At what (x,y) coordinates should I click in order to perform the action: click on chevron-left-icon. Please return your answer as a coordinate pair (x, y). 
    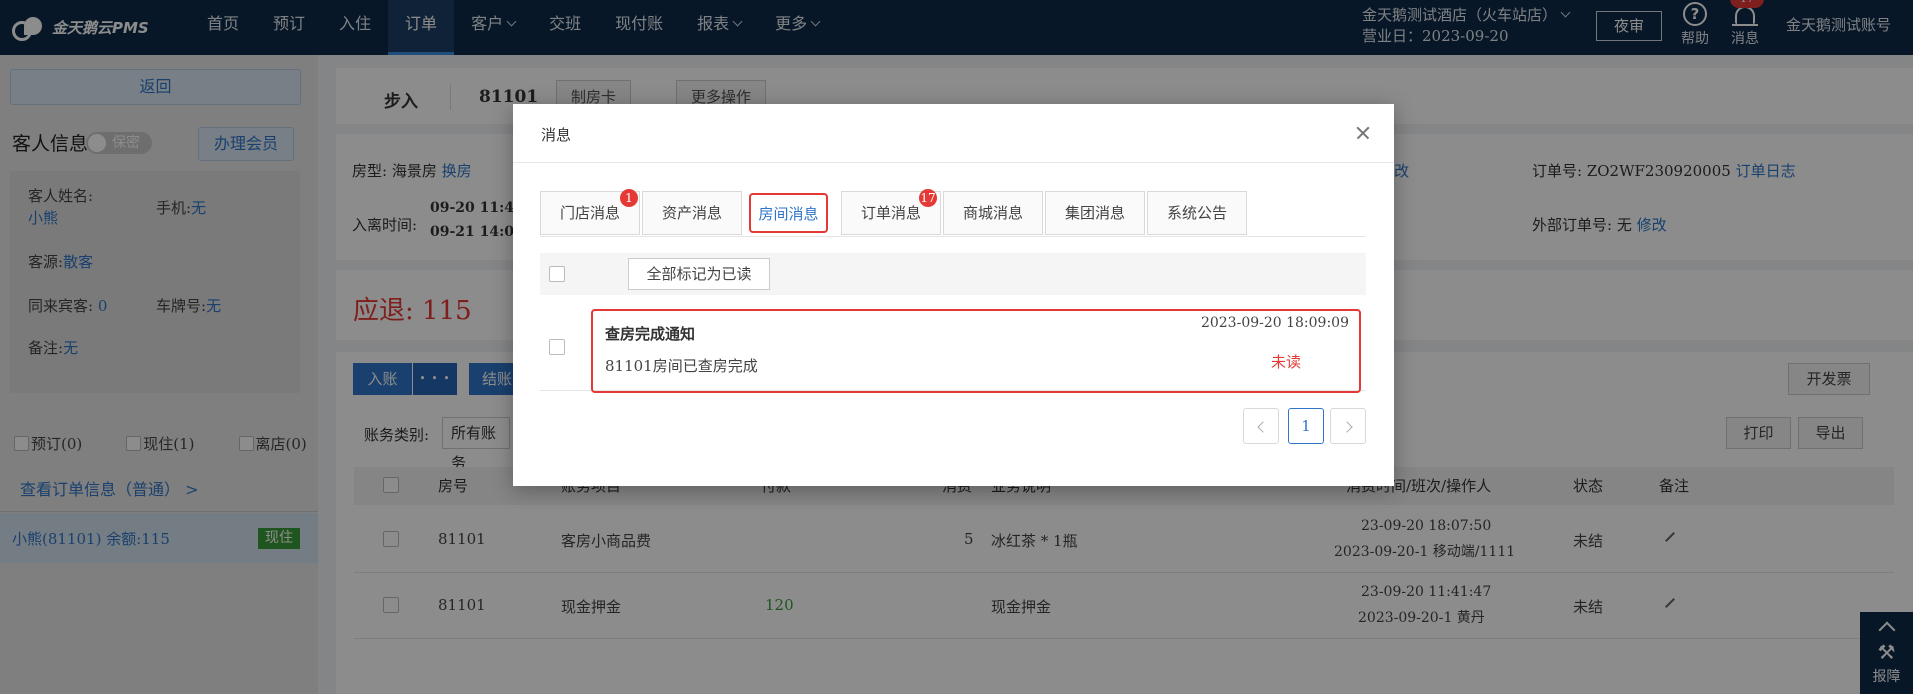
    Looking at the image, I should click on (1262, 427).